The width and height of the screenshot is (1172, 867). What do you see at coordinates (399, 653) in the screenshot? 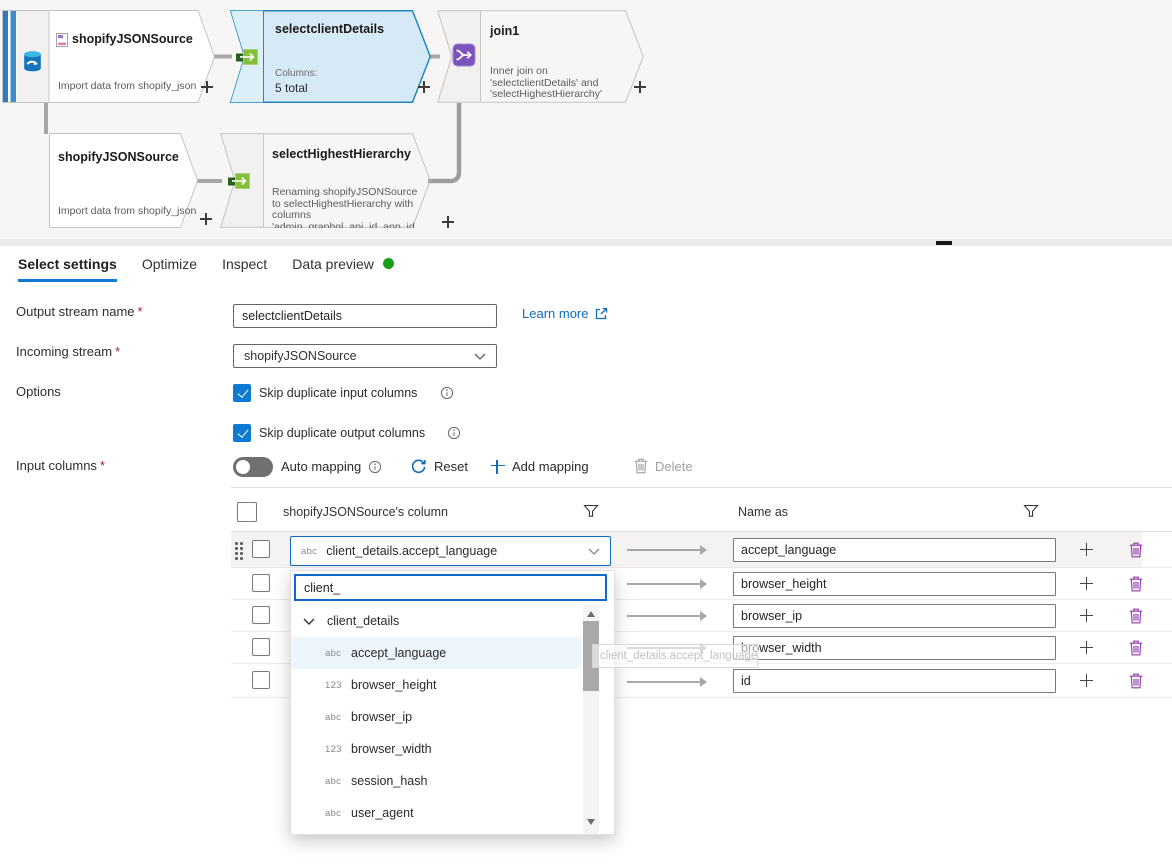
I see `item-label: accept_language` at bounding box center [399, 653].